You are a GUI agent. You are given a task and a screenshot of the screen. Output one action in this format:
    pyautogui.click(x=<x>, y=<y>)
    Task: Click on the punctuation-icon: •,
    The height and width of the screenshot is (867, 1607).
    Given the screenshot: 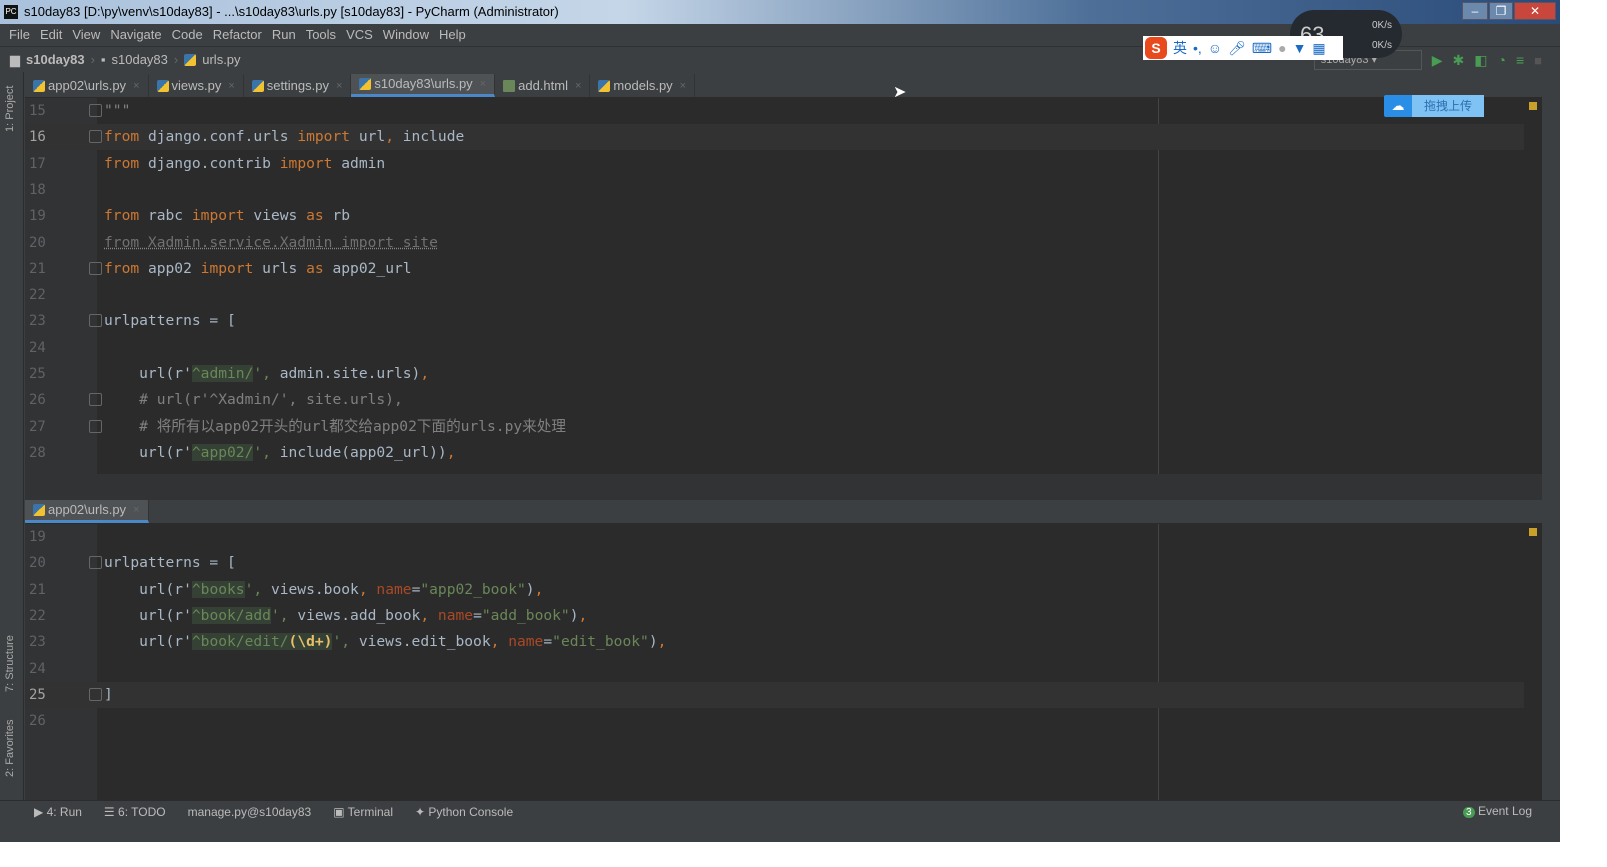 What is the action you would take?
    pyautogui.click(x=1197, y=48)
    